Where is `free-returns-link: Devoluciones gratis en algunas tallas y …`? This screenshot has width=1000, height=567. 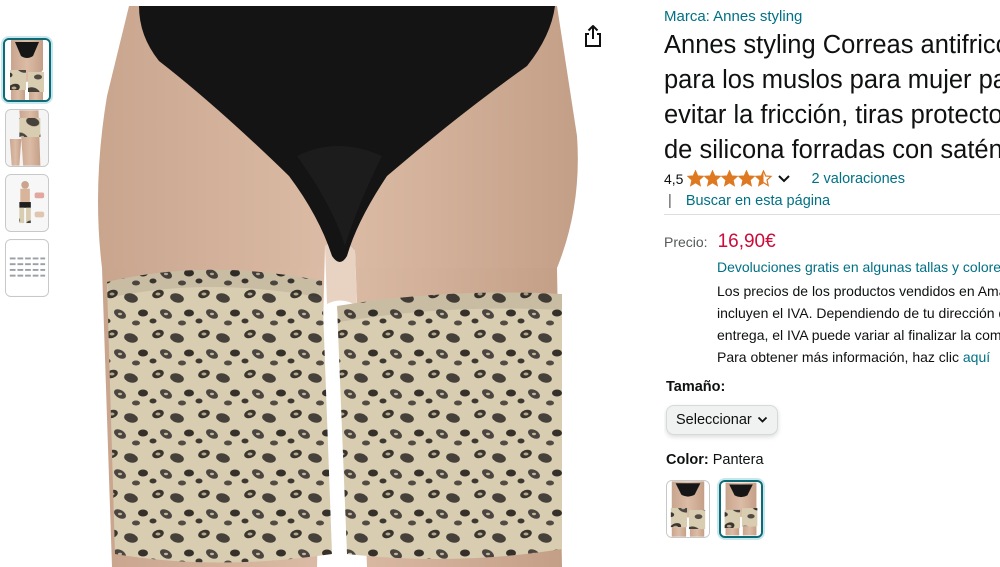 free-returns-link: Devoluciones gratis en algunas tallas y … is located at coordinates (858, 267).